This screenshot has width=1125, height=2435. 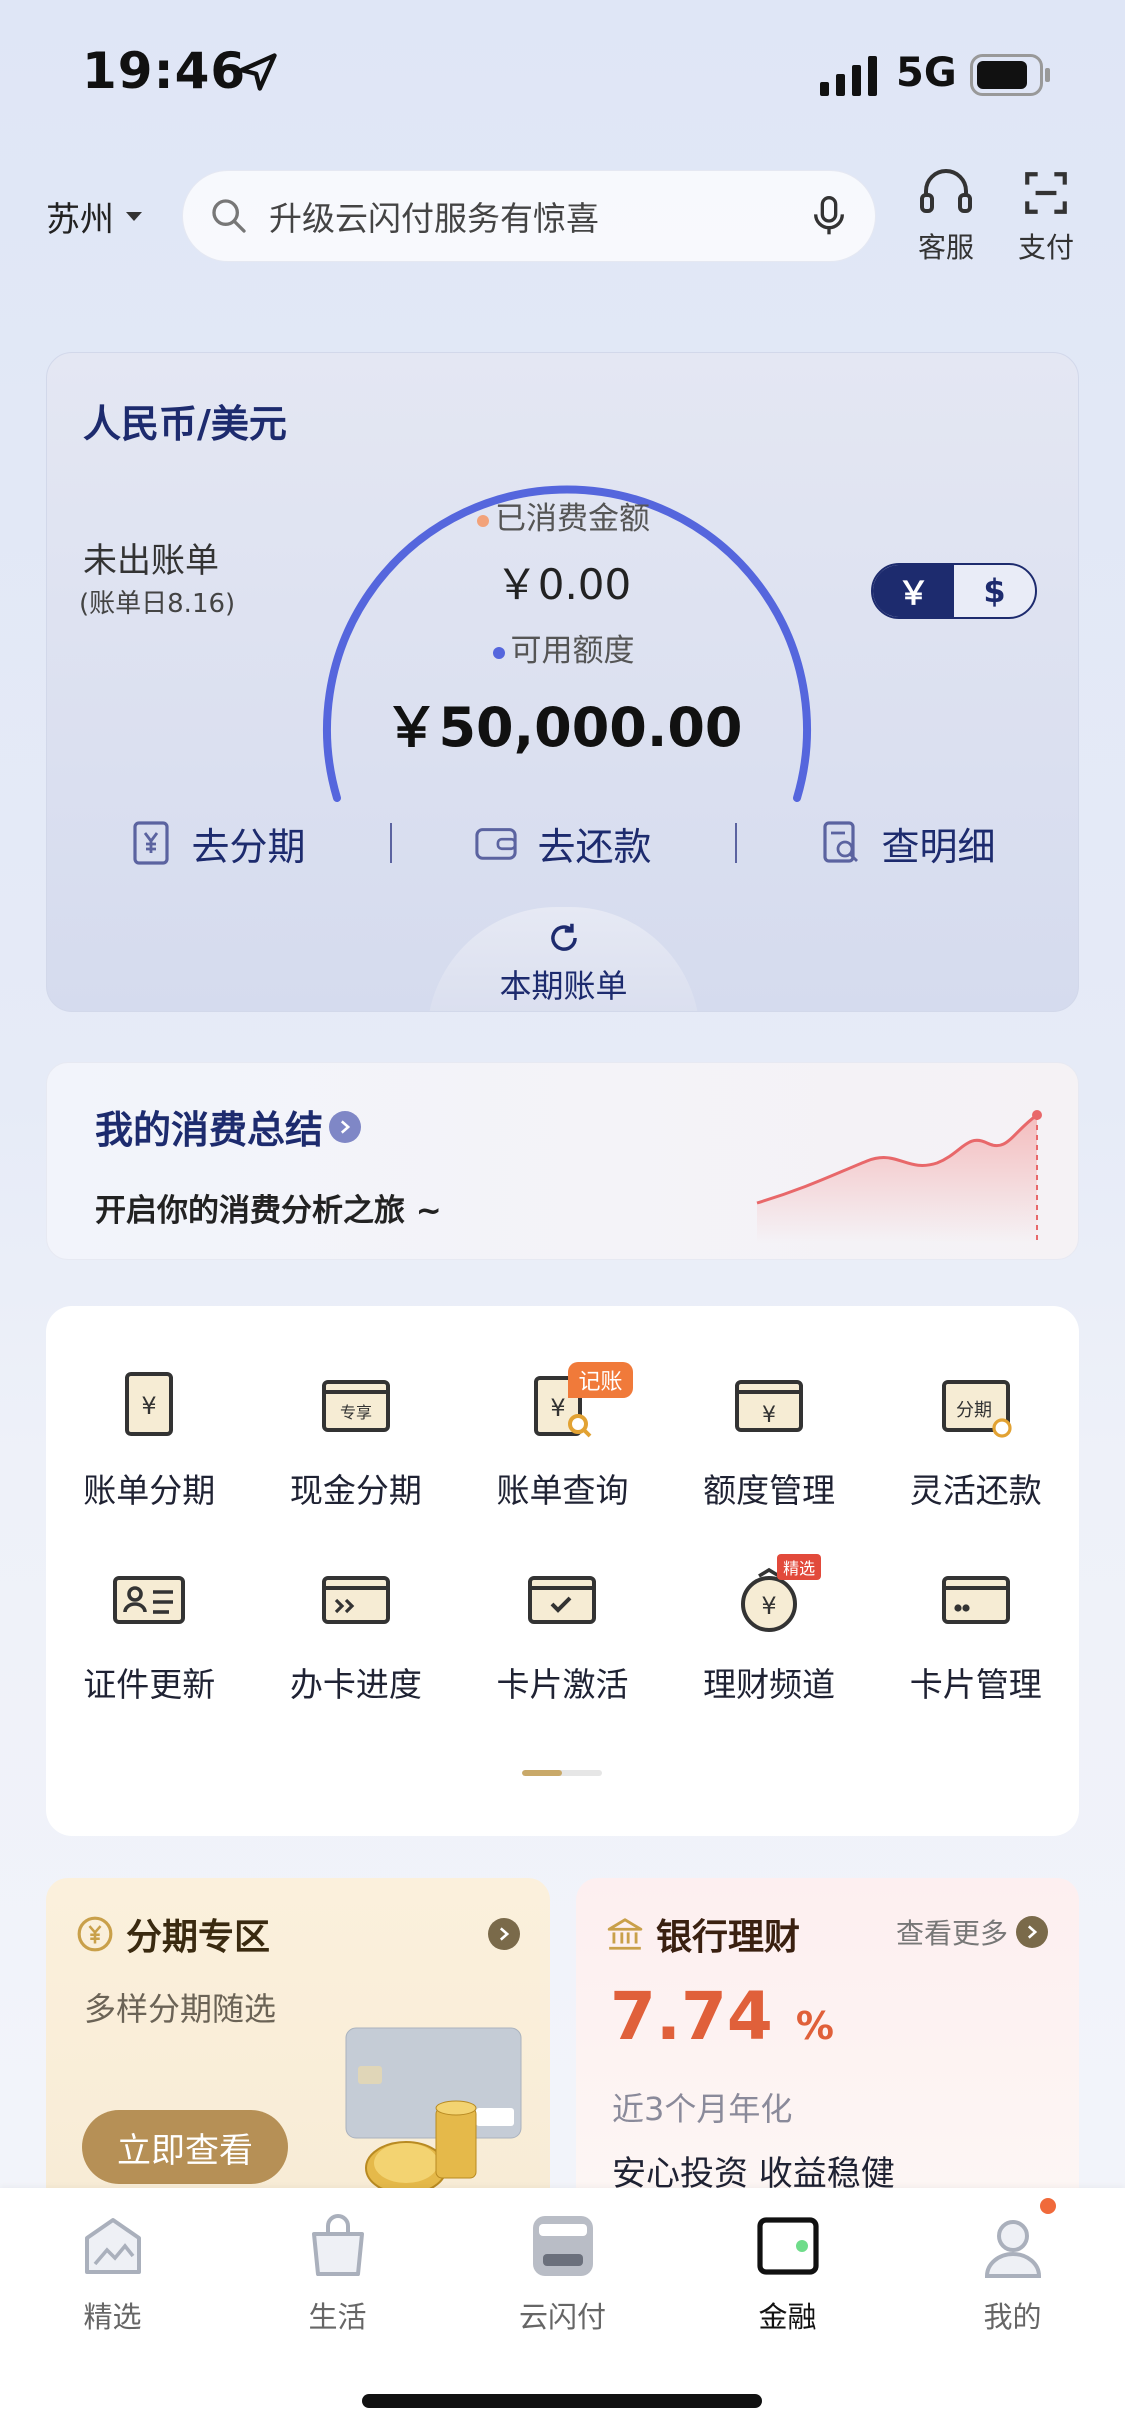 I want to click on bank-icon, so click(x=625, y=1934).